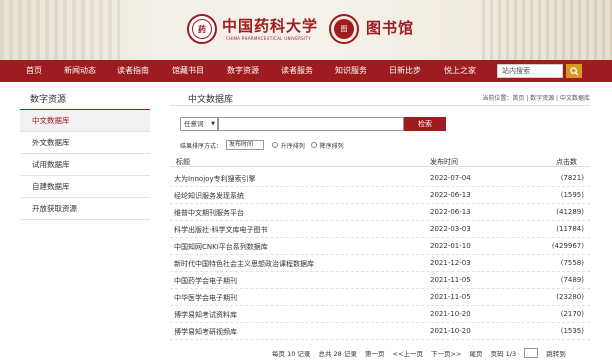 The width and height of the screenshot is (612, 364). What do you see at coordinates (460, 71) in the screenshot?
I see `nav-item-home-of-readers: 悦上之家` at bounding box center [460, 71].